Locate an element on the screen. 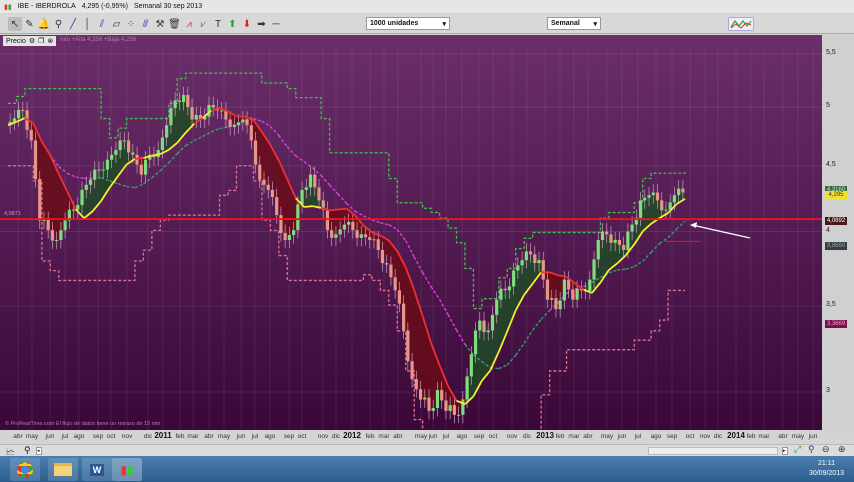 This screenshot has width=854, height=482. time-tick-label: dic is located at coordinates (148, 436).